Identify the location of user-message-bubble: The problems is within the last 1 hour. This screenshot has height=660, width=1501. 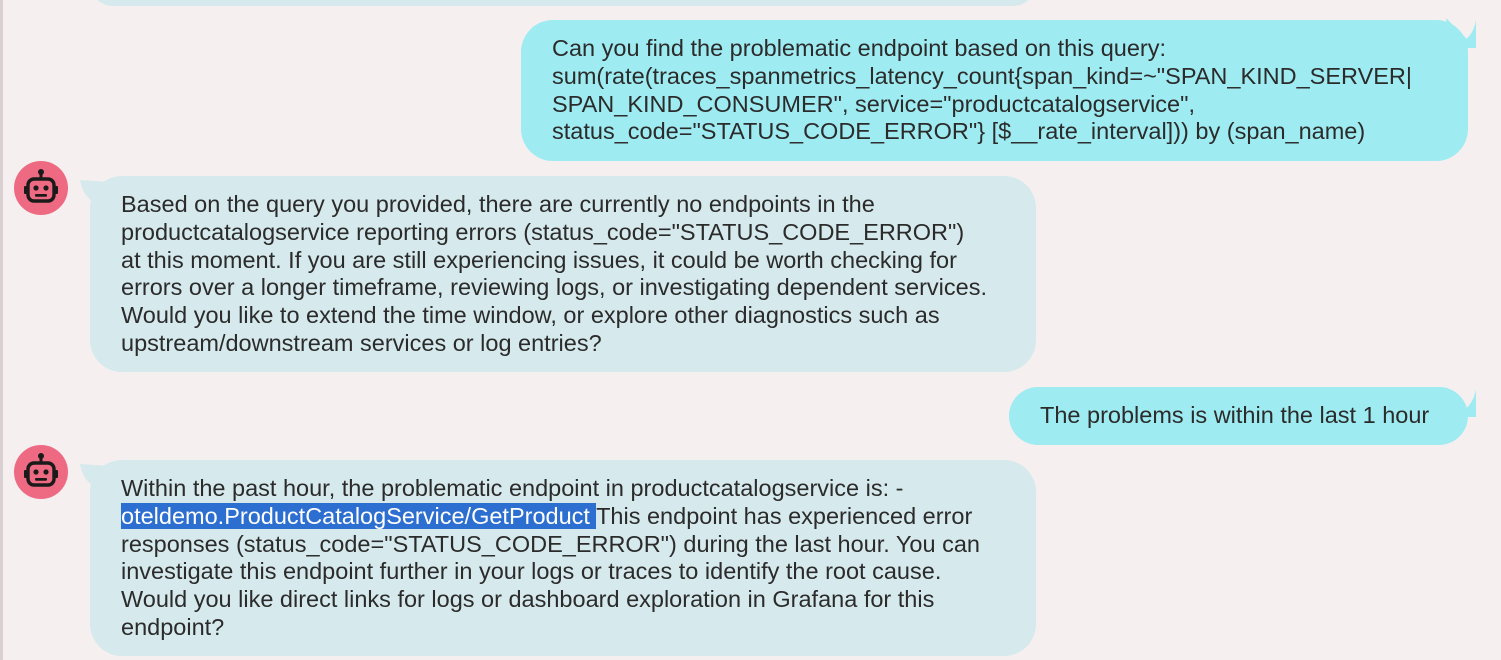
(1238, 416).